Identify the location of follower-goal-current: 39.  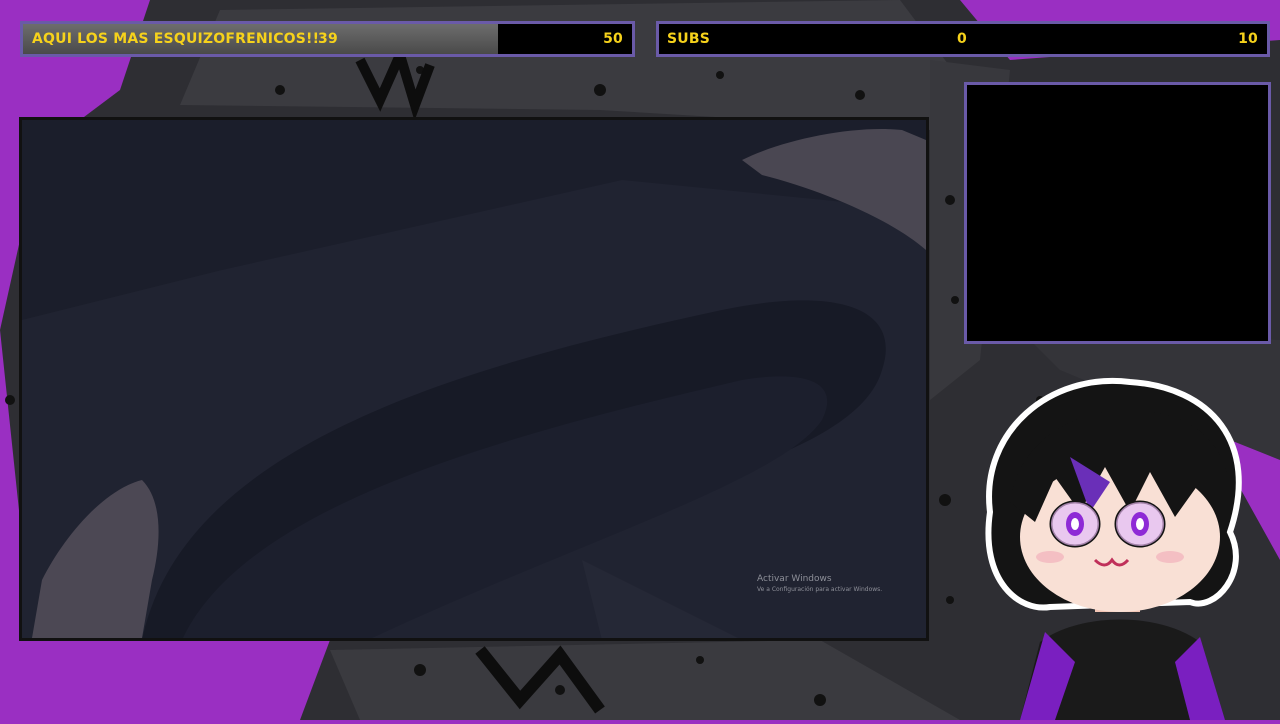
(328, 39).